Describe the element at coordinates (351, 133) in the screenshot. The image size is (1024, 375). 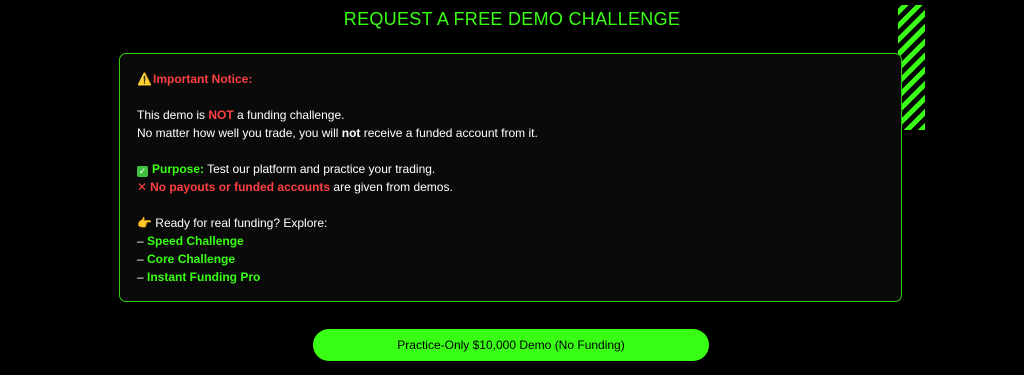
I see `notice-line-2-emphasis: not` at that location.